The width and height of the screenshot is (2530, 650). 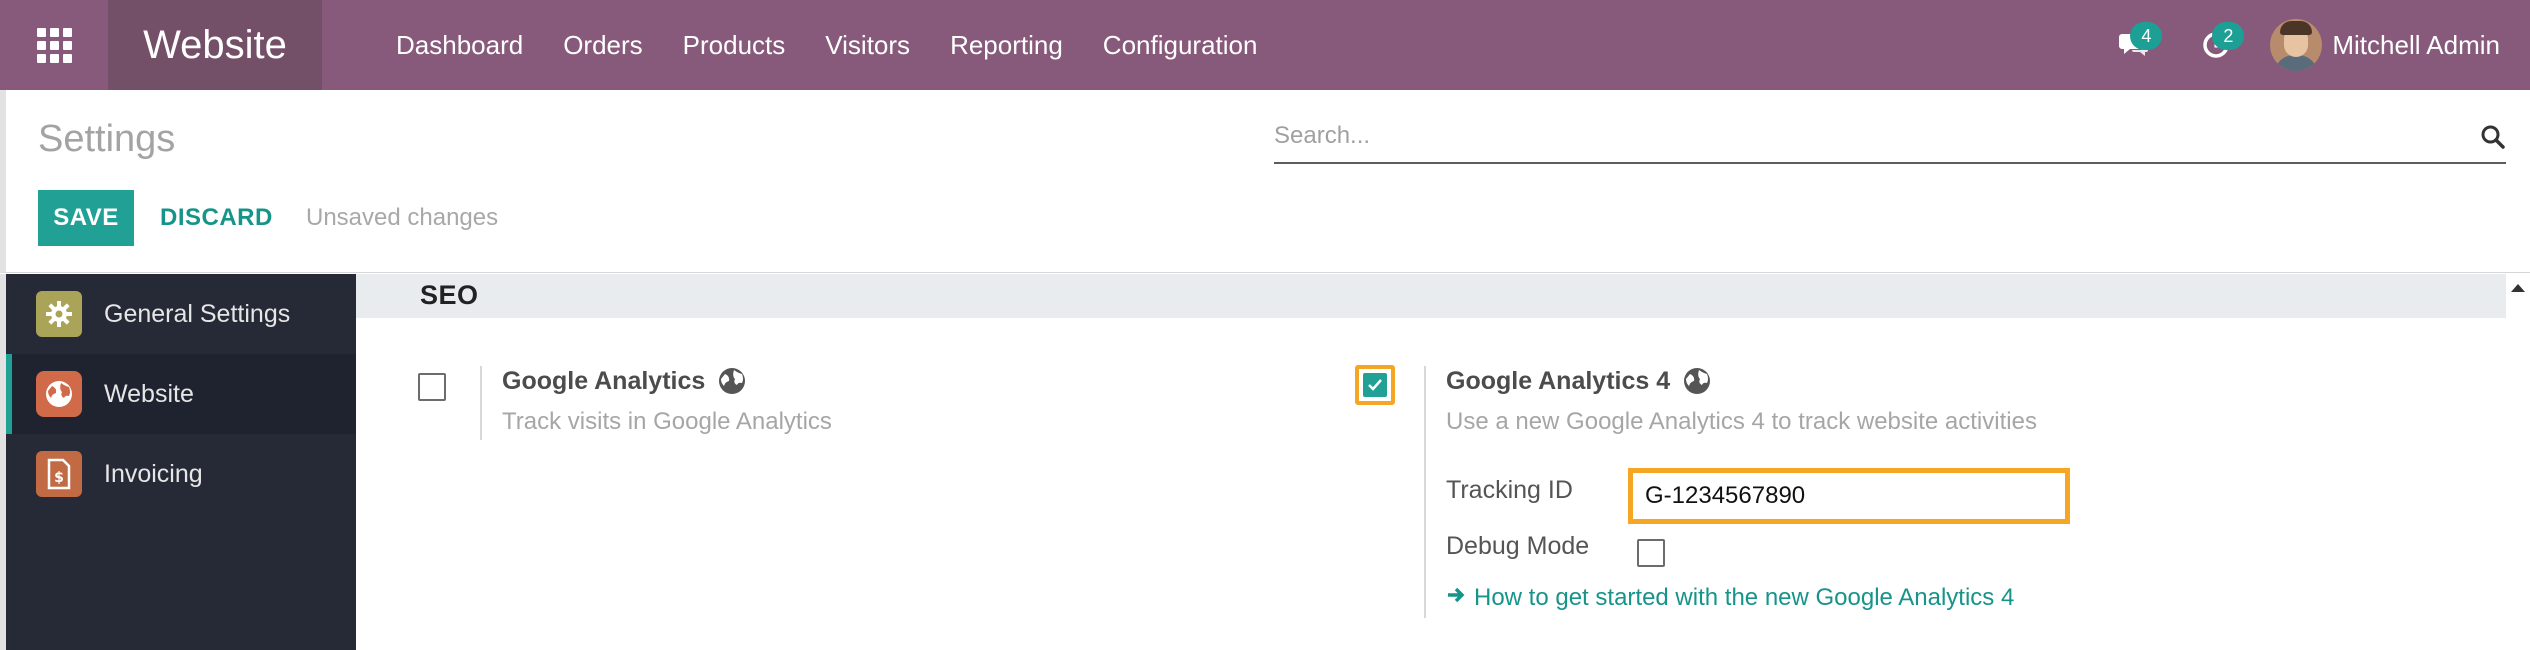 What do you see at coordinates (1579, 381) in the screenshot?
I see `google-analytics-4-title: Google Analytics 4` at bounding box center [1579, 381].